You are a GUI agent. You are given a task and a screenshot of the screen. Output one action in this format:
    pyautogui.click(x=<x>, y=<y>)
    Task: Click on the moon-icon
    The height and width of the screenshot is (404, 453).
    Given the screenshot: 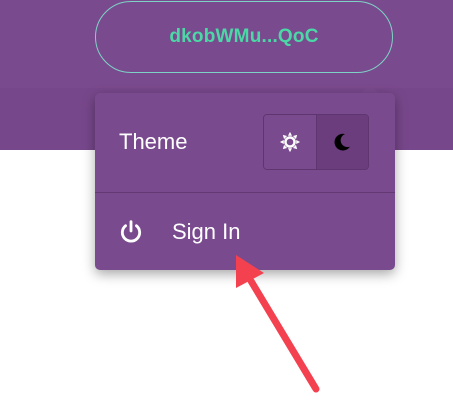 What is the action you would take?
    pyautogui.click(x=342, y=142)
    